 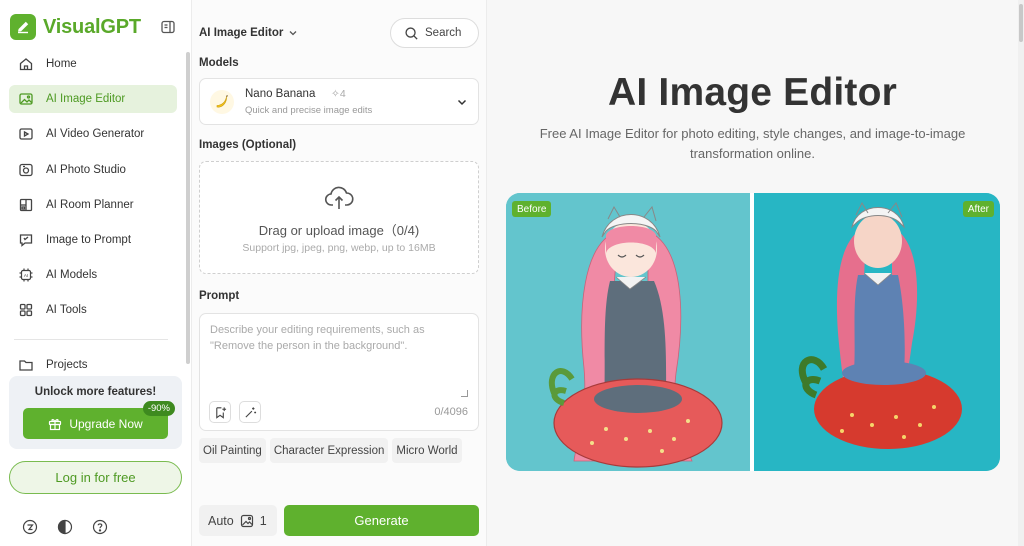 I want to click on search-label: Search, so click(x=443, y=33).